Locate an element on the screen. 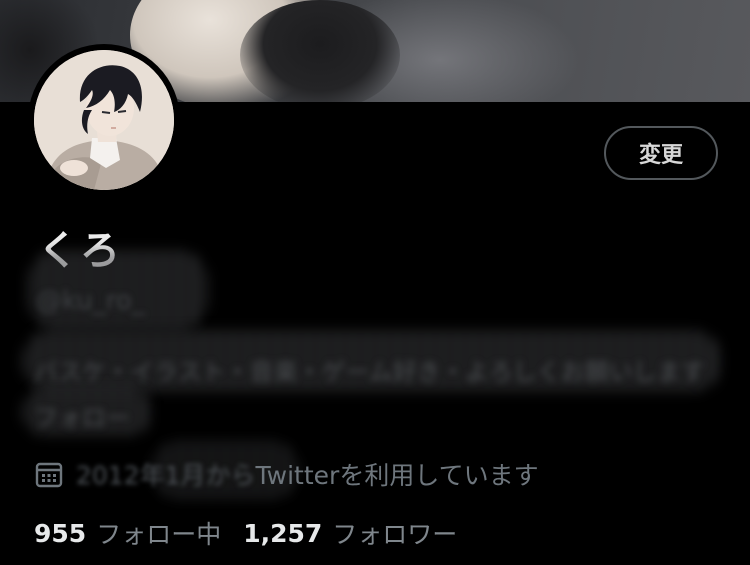 The image size is (750, 565). edit-profile-button: 変更 is located at coordinates (661, 153).